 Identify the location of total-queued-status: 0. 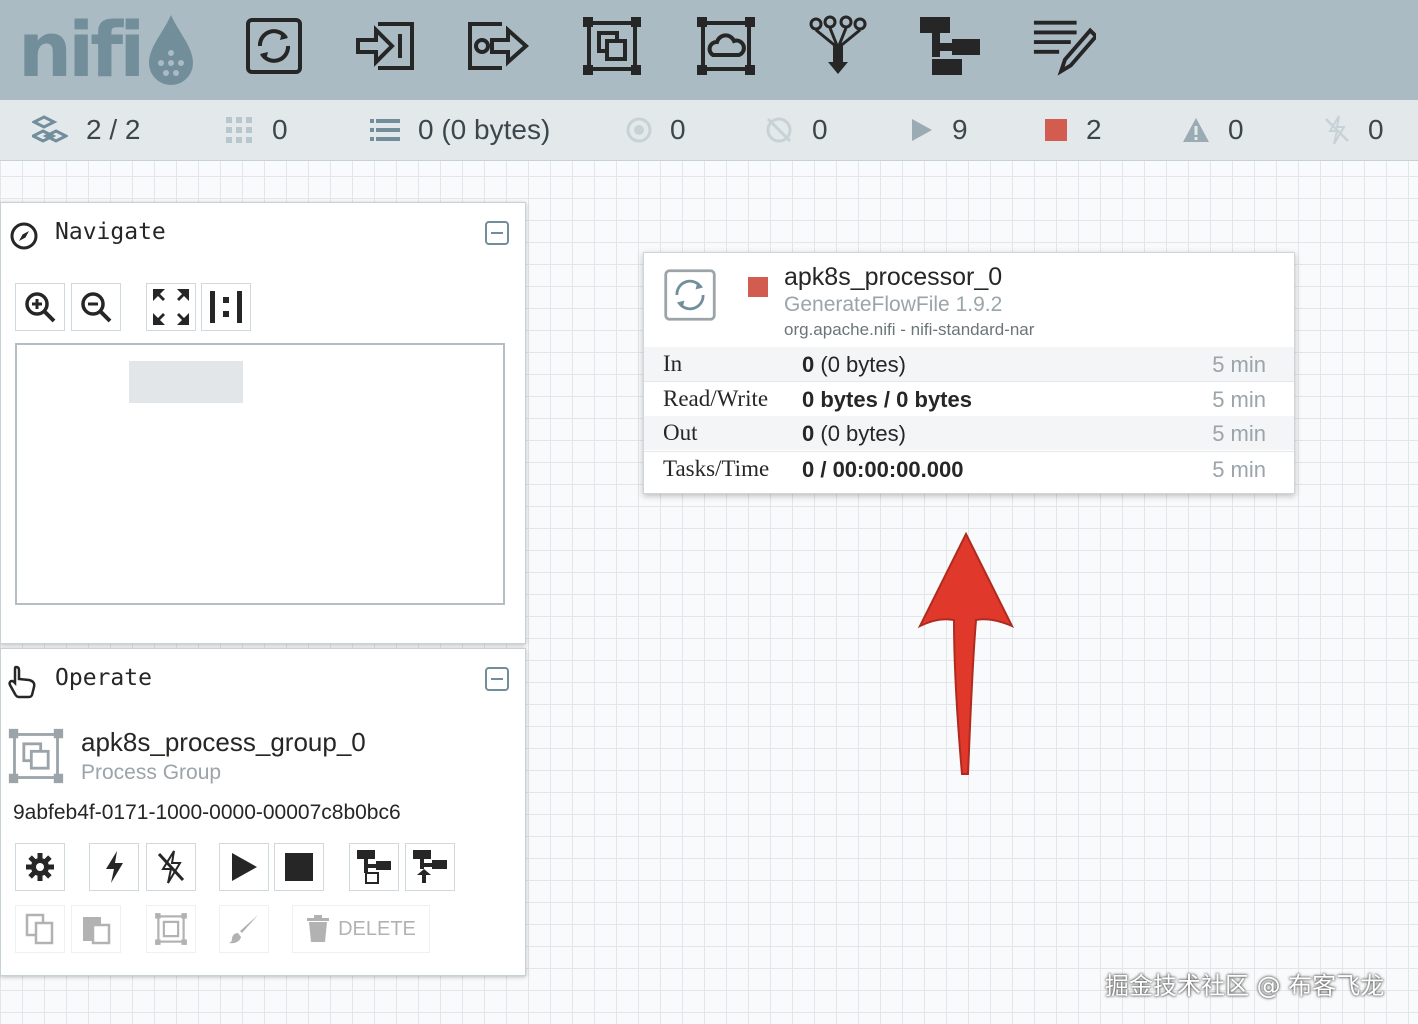
(256, 130).